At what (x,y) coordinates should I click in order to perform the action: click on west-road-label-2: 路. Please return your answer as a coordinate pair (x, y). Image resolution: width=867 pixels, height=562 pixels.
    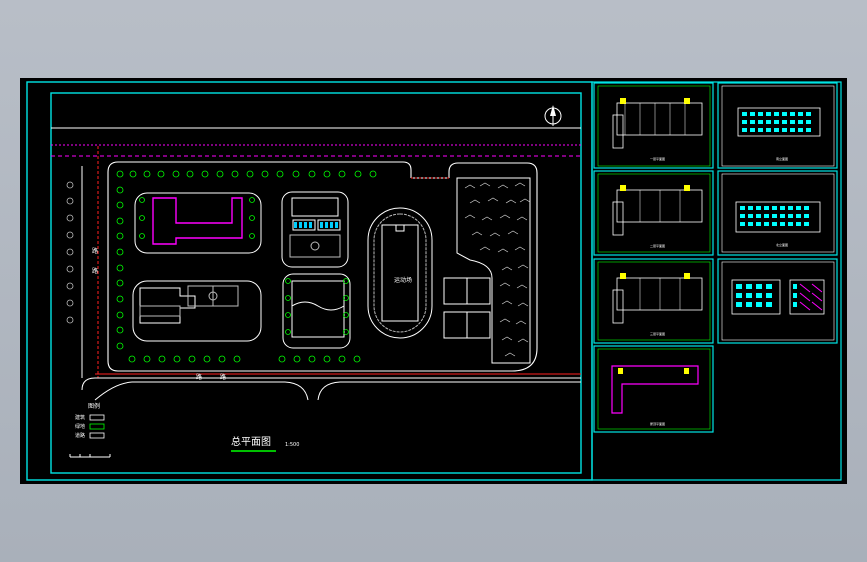
    Looking at the image, I should click on (95, 271).